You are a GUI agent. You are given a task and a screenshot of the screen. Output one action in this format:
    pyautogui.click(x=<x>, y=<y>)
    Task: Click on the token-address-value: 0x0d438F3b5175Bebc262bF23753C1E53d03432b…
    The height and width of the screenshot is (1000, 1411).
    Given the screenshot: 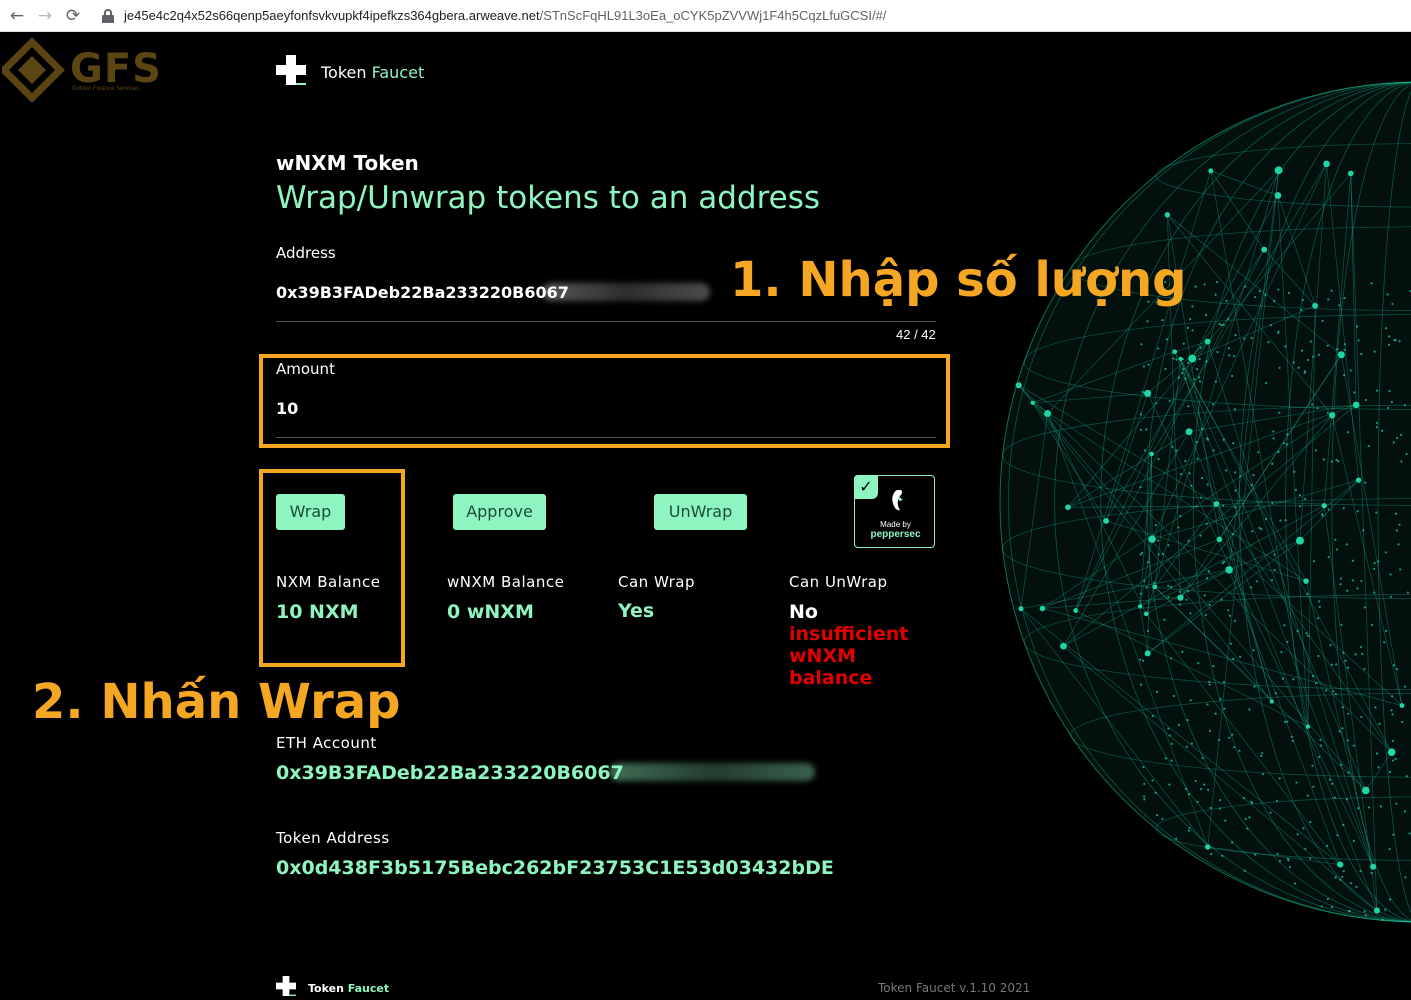 What is the action you would take?
    pyautogui.click(x=555, y=868)
    